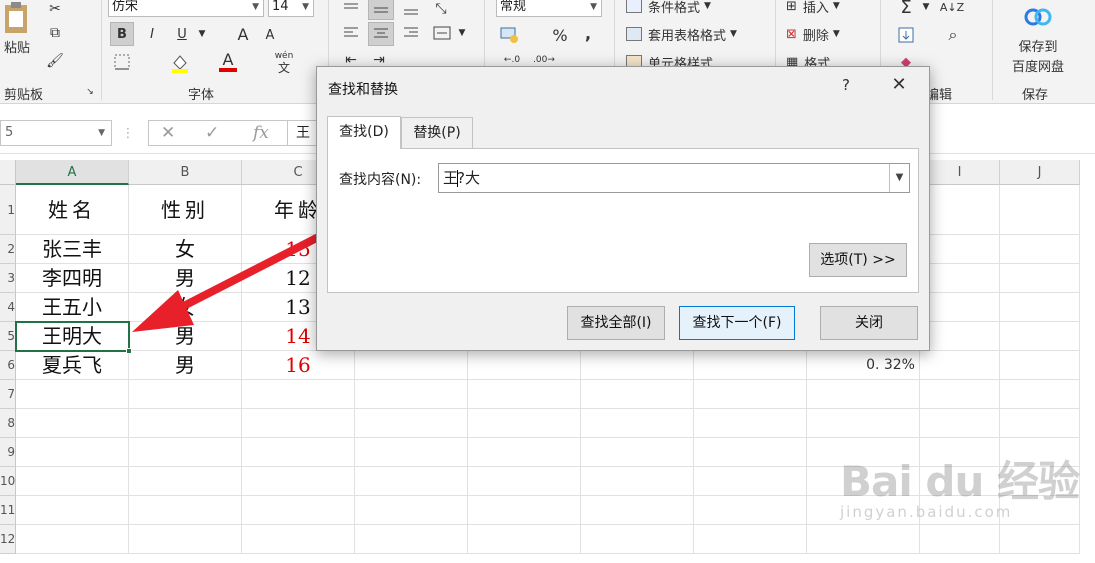 The height and width of the screenshot is (563, 1095). I want to click on chevron-down-icon: ▼, so click(899, 178).